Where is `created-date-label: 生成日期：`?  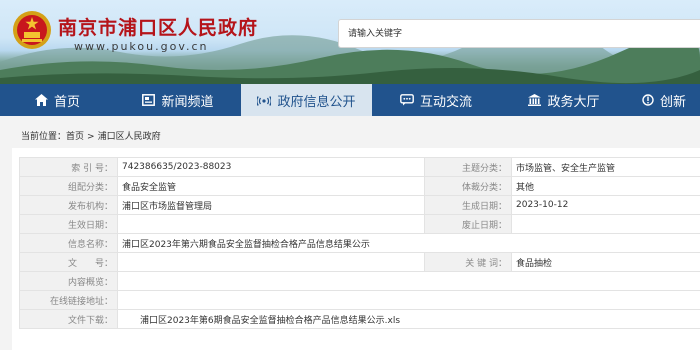
created-date-label: 生成日期： is located at coordinates (468, 205).